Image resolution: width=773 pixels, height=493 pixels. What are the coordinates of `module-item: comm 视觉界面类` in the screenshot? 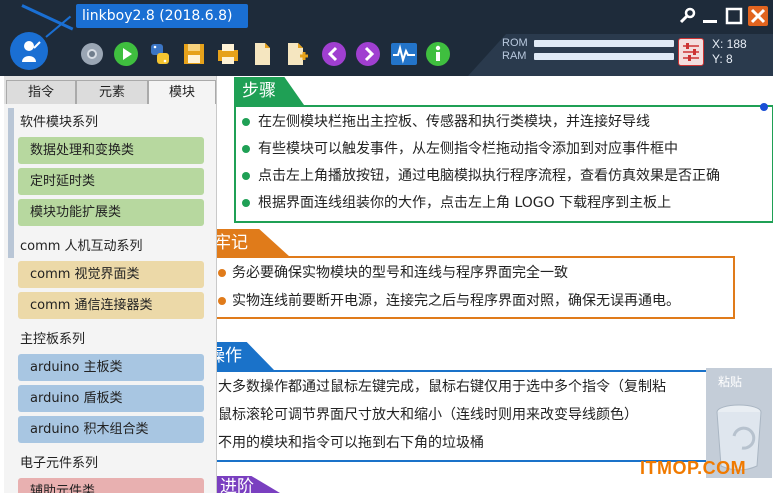 It's located at (111, 274).